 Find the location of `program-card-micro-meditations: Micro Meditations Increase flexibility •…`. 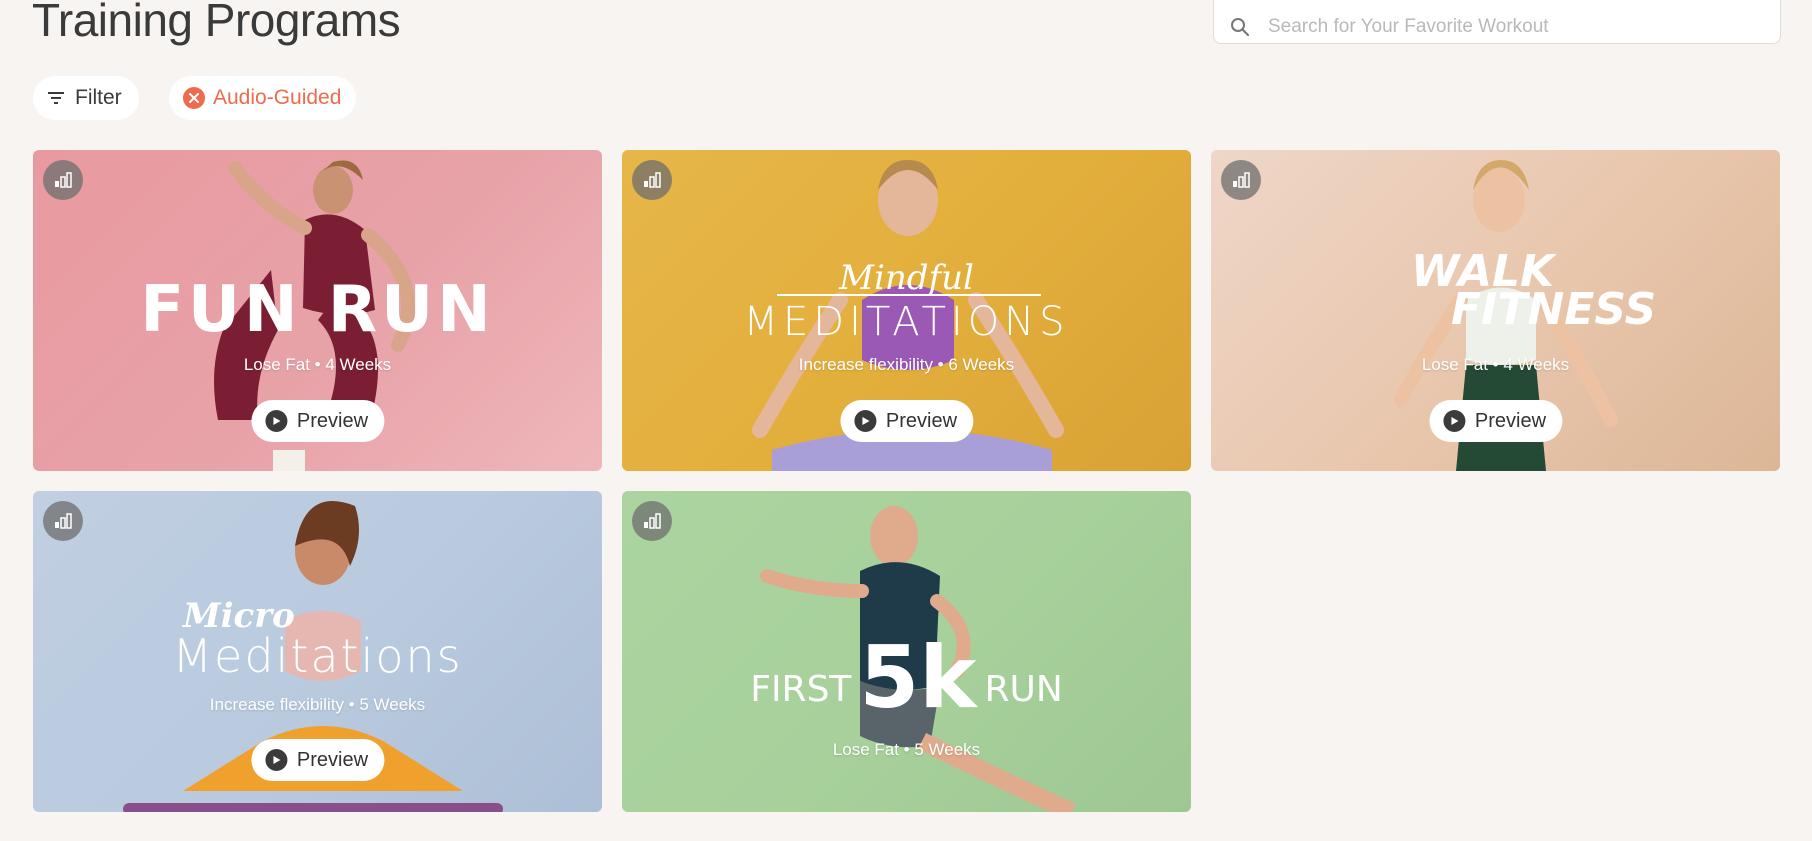

program-card-micro-meditations: Micro Meditations Increase flexibility •… is located at coordinates (317, 651).